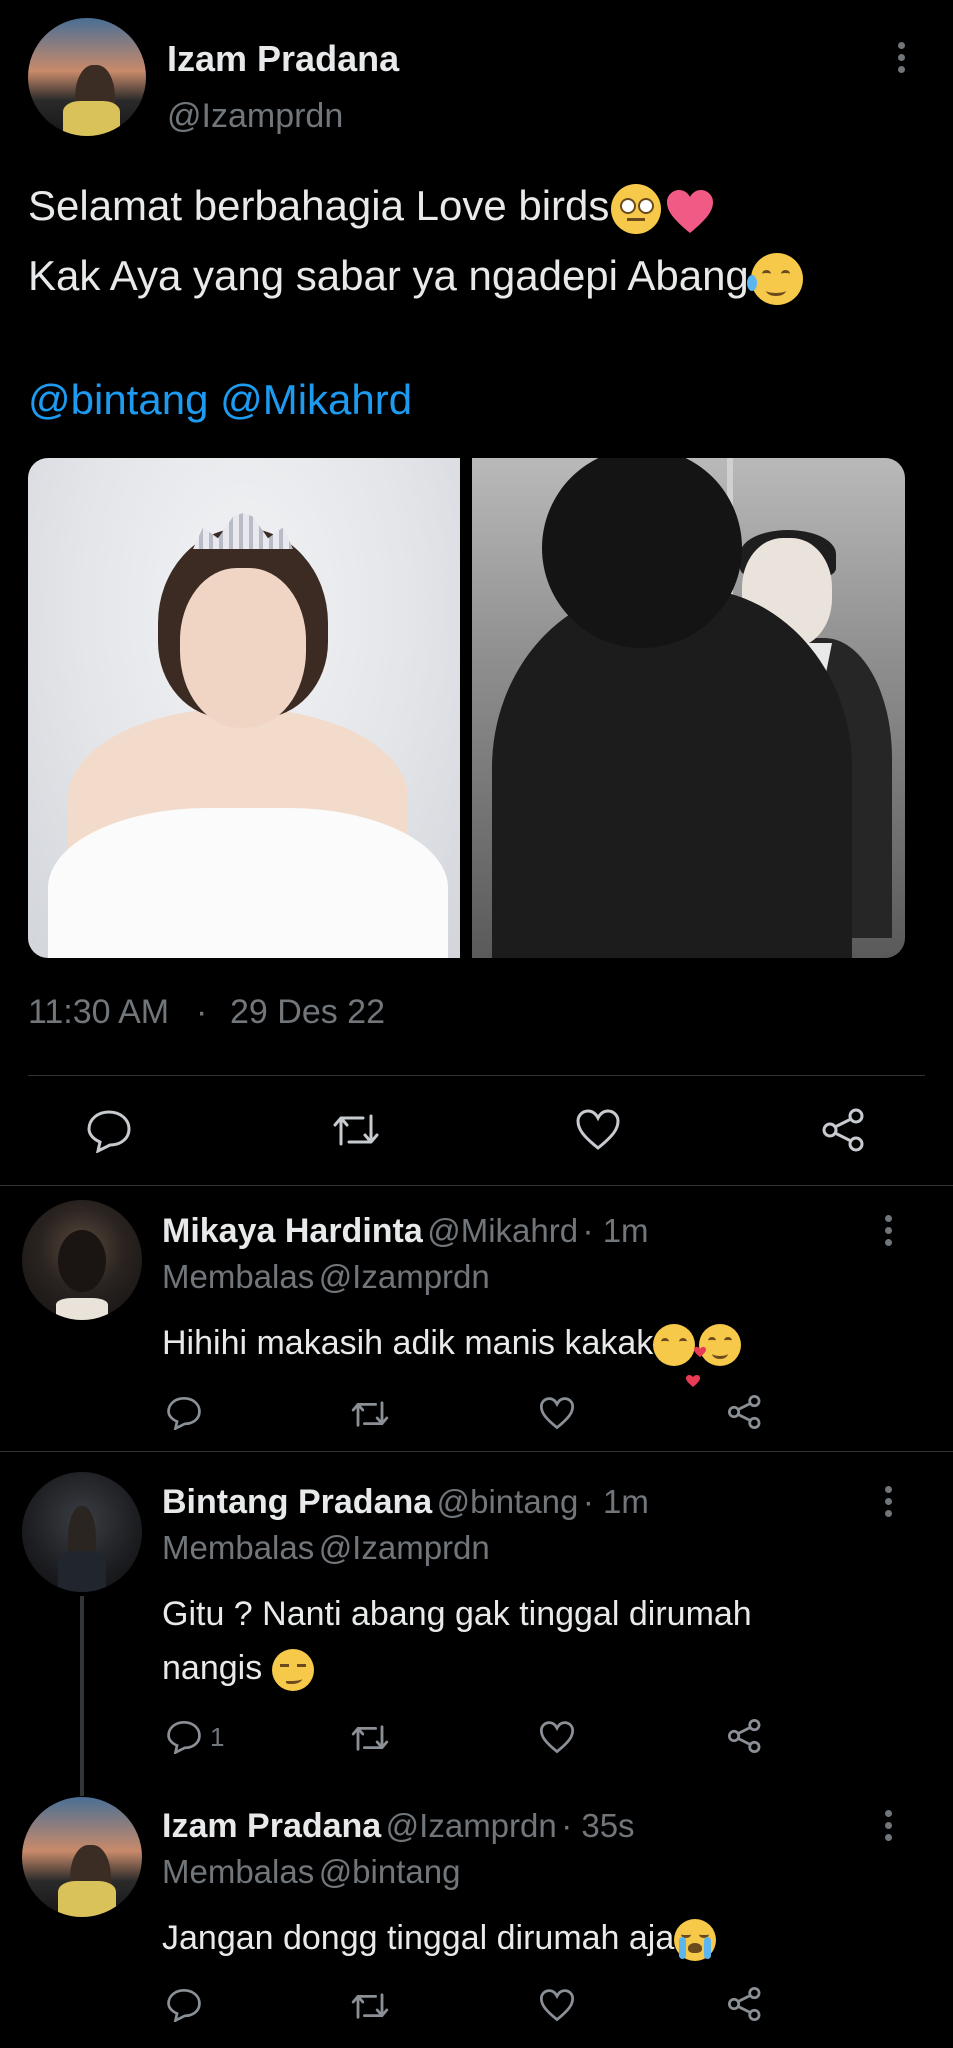 The image size is (953, 2048). What do you see at coordinates (292, 1231) in the screenshot?
I see `reply-author-name: Mikaya Hardinta` at bounding box center [292, 1231].